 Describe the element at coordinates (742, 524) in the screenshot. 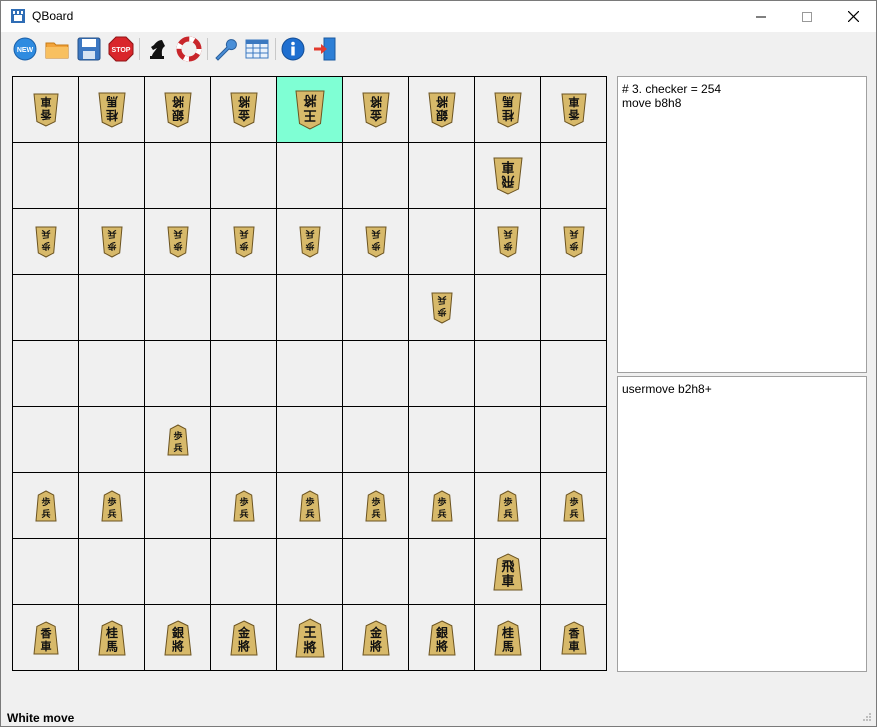

I see `command-log-panel: usermove b2h8+` at that location.